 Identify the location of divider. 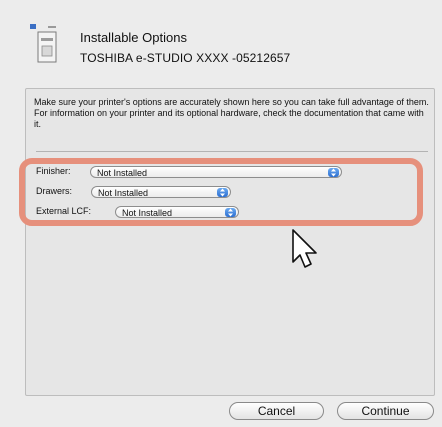
(232, 151).